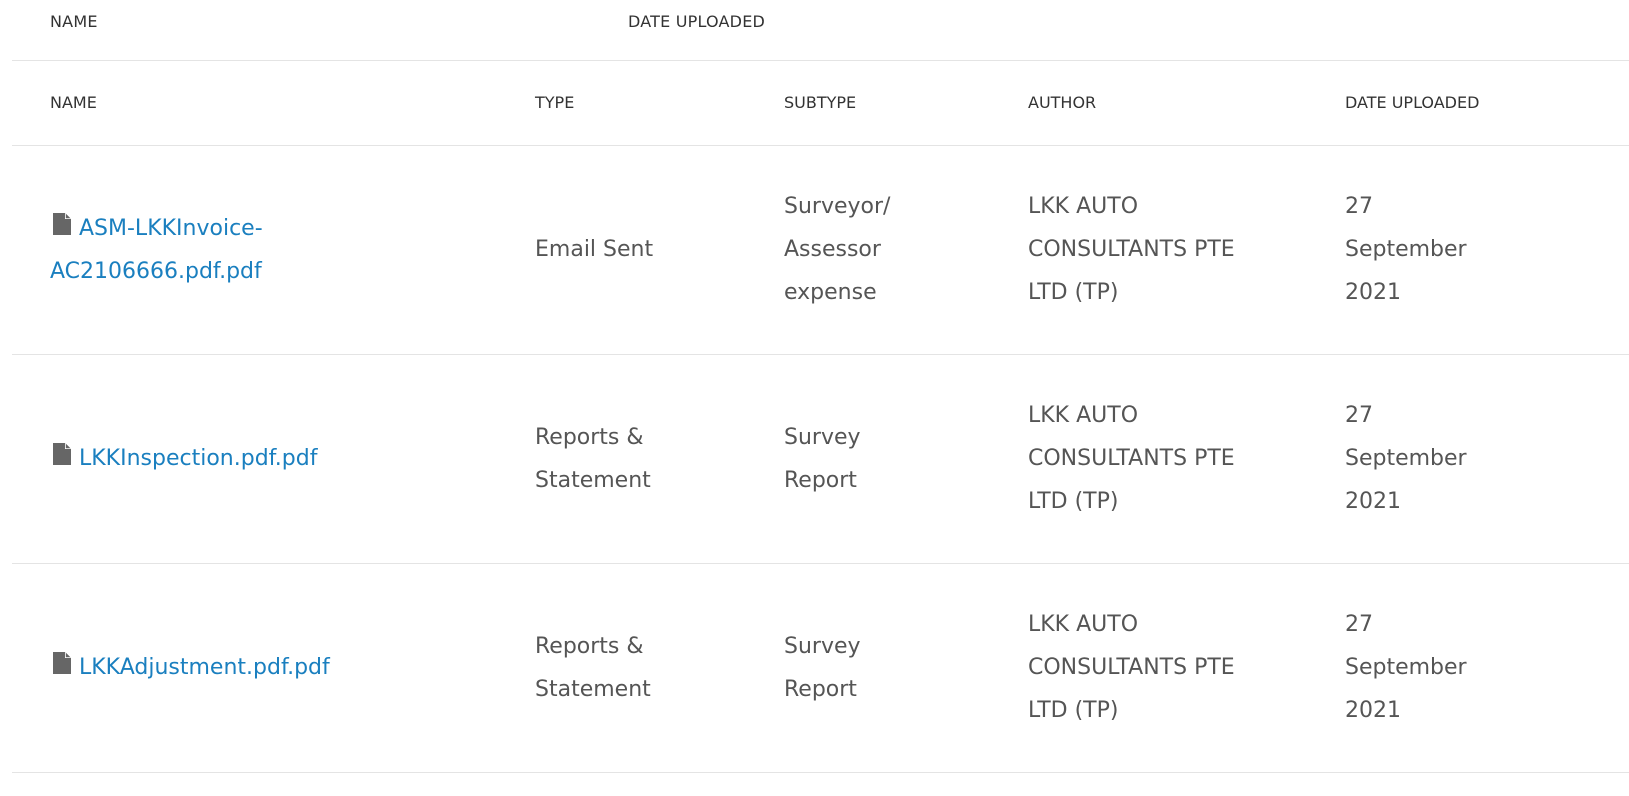  Describe the element at coordinates (1412, 103) in the screenshot. I see `column-header-date-label: DATE UPLOADED` at that location.